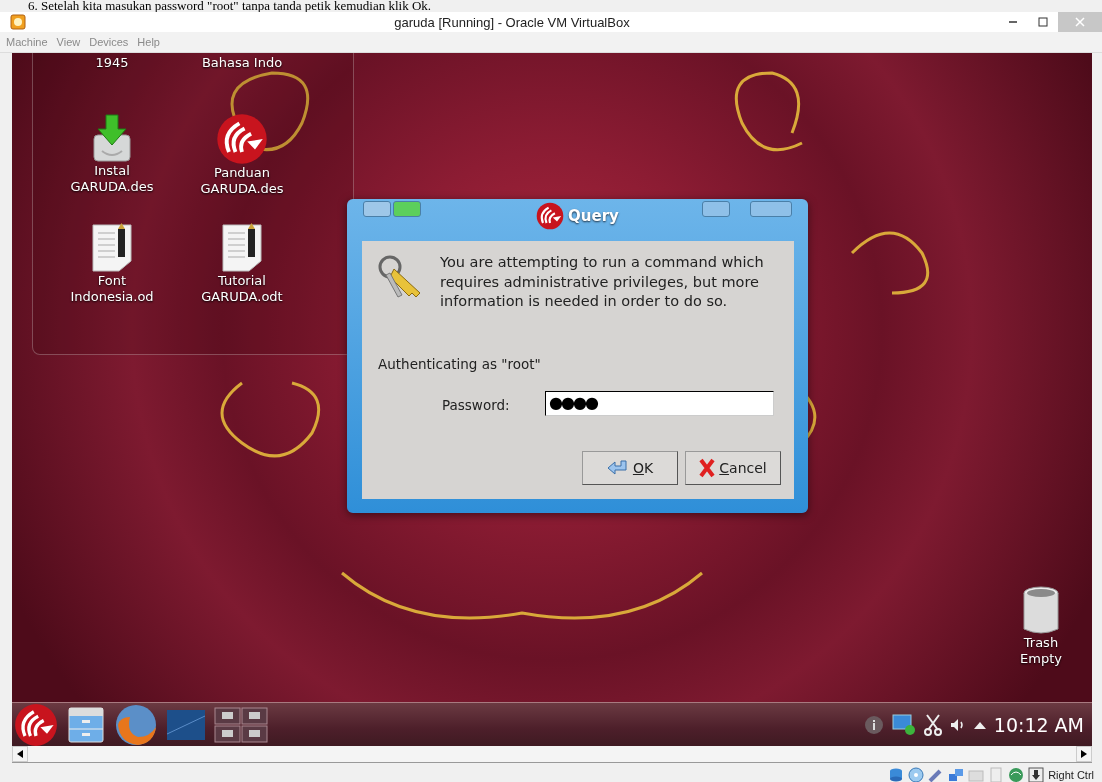 This screenshot has width=1102, height=782. What do you see at coordinates (242, 289) in the screenshot?
I see `desktop-icon-label: Tutorial GARUDA.odt` at bounding box center [242, 289].